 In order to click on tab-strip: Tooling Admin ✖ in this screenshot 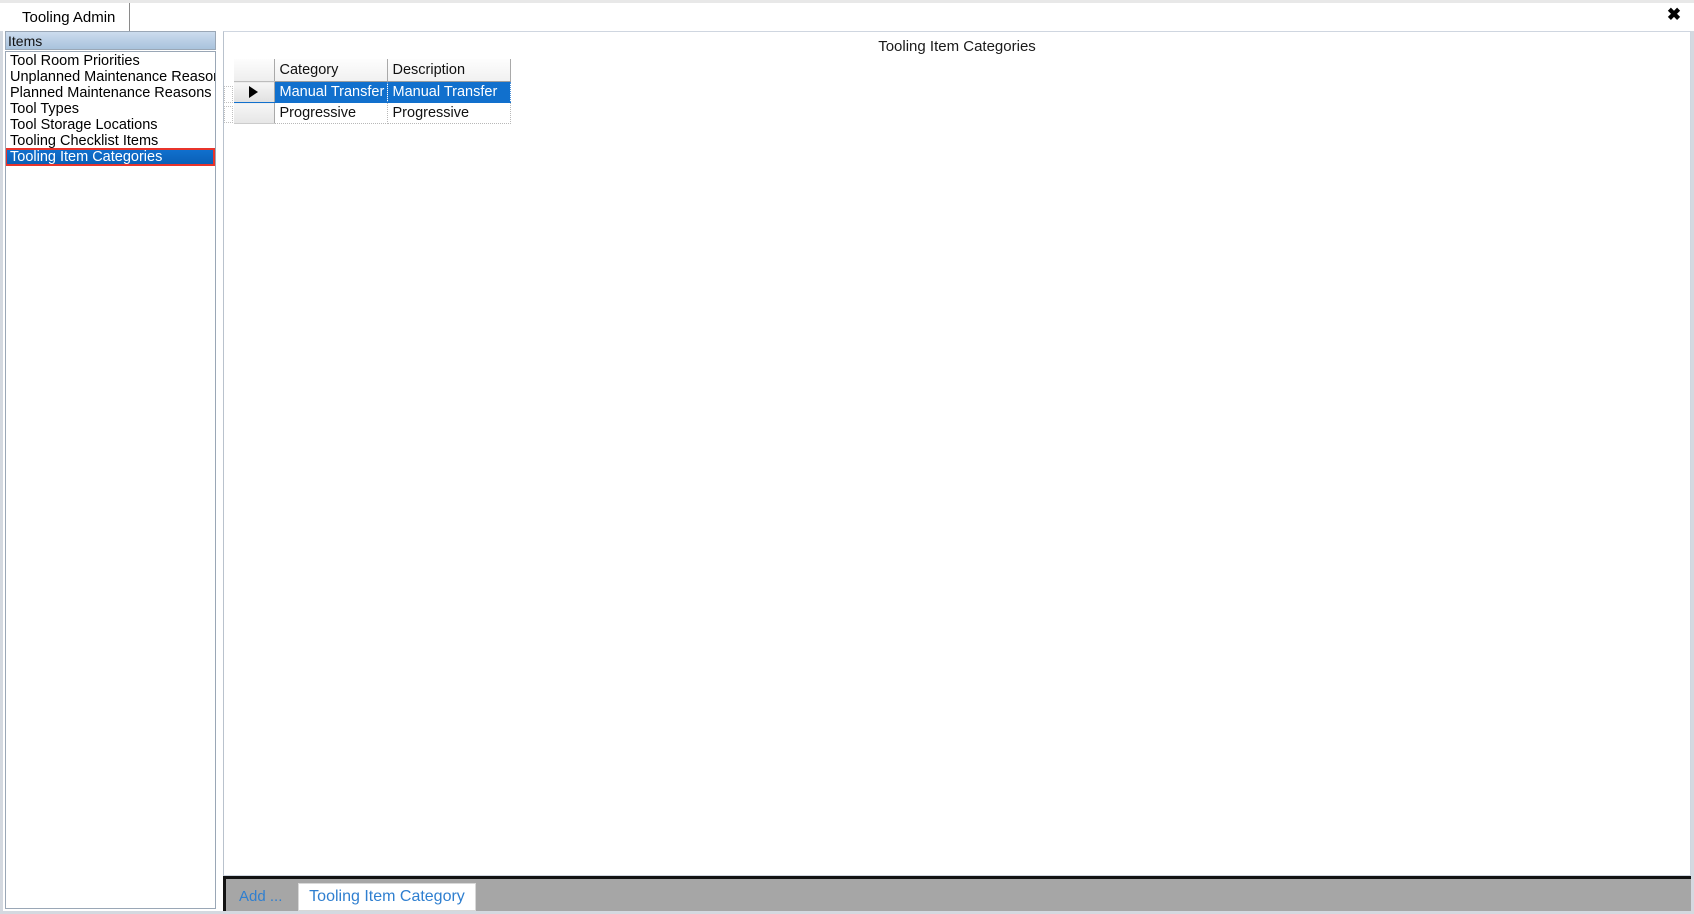, I will do `click(847, 15)`.